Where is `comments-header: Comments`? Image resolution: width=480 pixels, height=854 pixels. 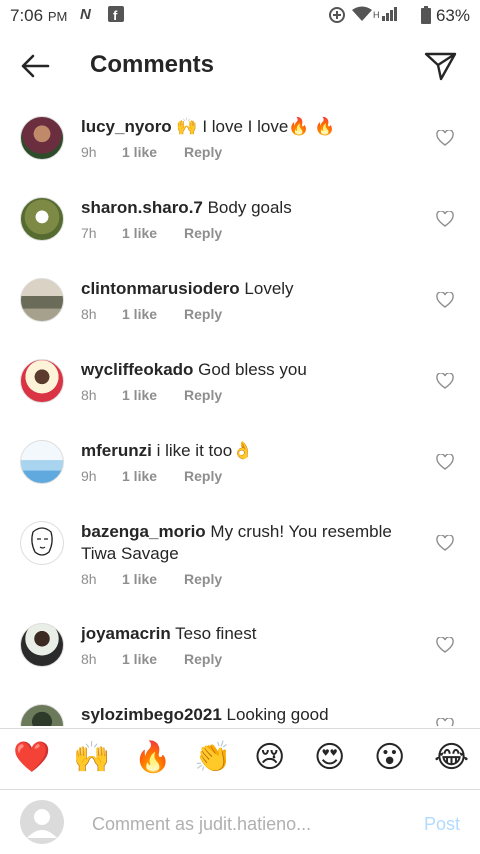 comments-header: Comments is located at coordinates (240, 65).